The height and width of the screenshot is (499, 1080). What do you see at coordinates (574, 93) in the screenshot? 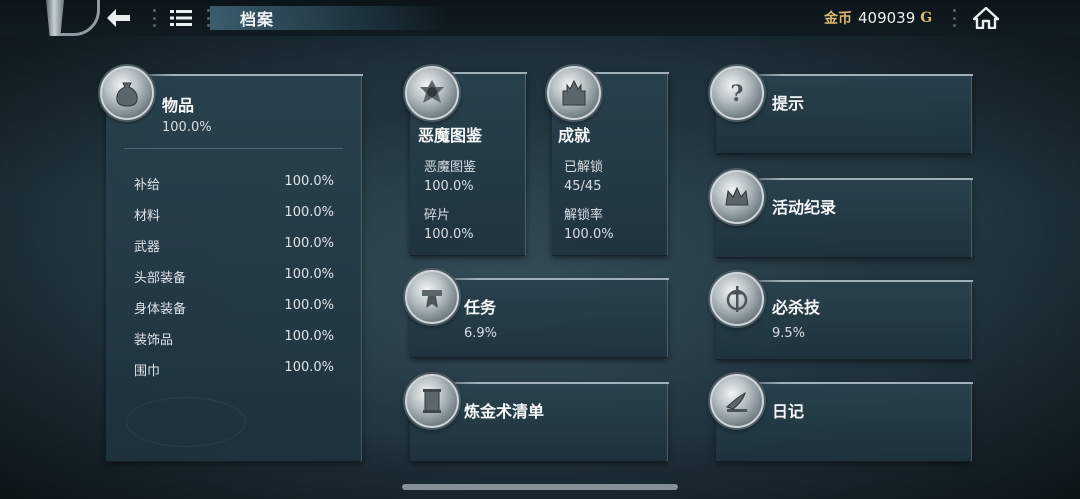
I see `castle-icon` at bounding box center [574, 93].